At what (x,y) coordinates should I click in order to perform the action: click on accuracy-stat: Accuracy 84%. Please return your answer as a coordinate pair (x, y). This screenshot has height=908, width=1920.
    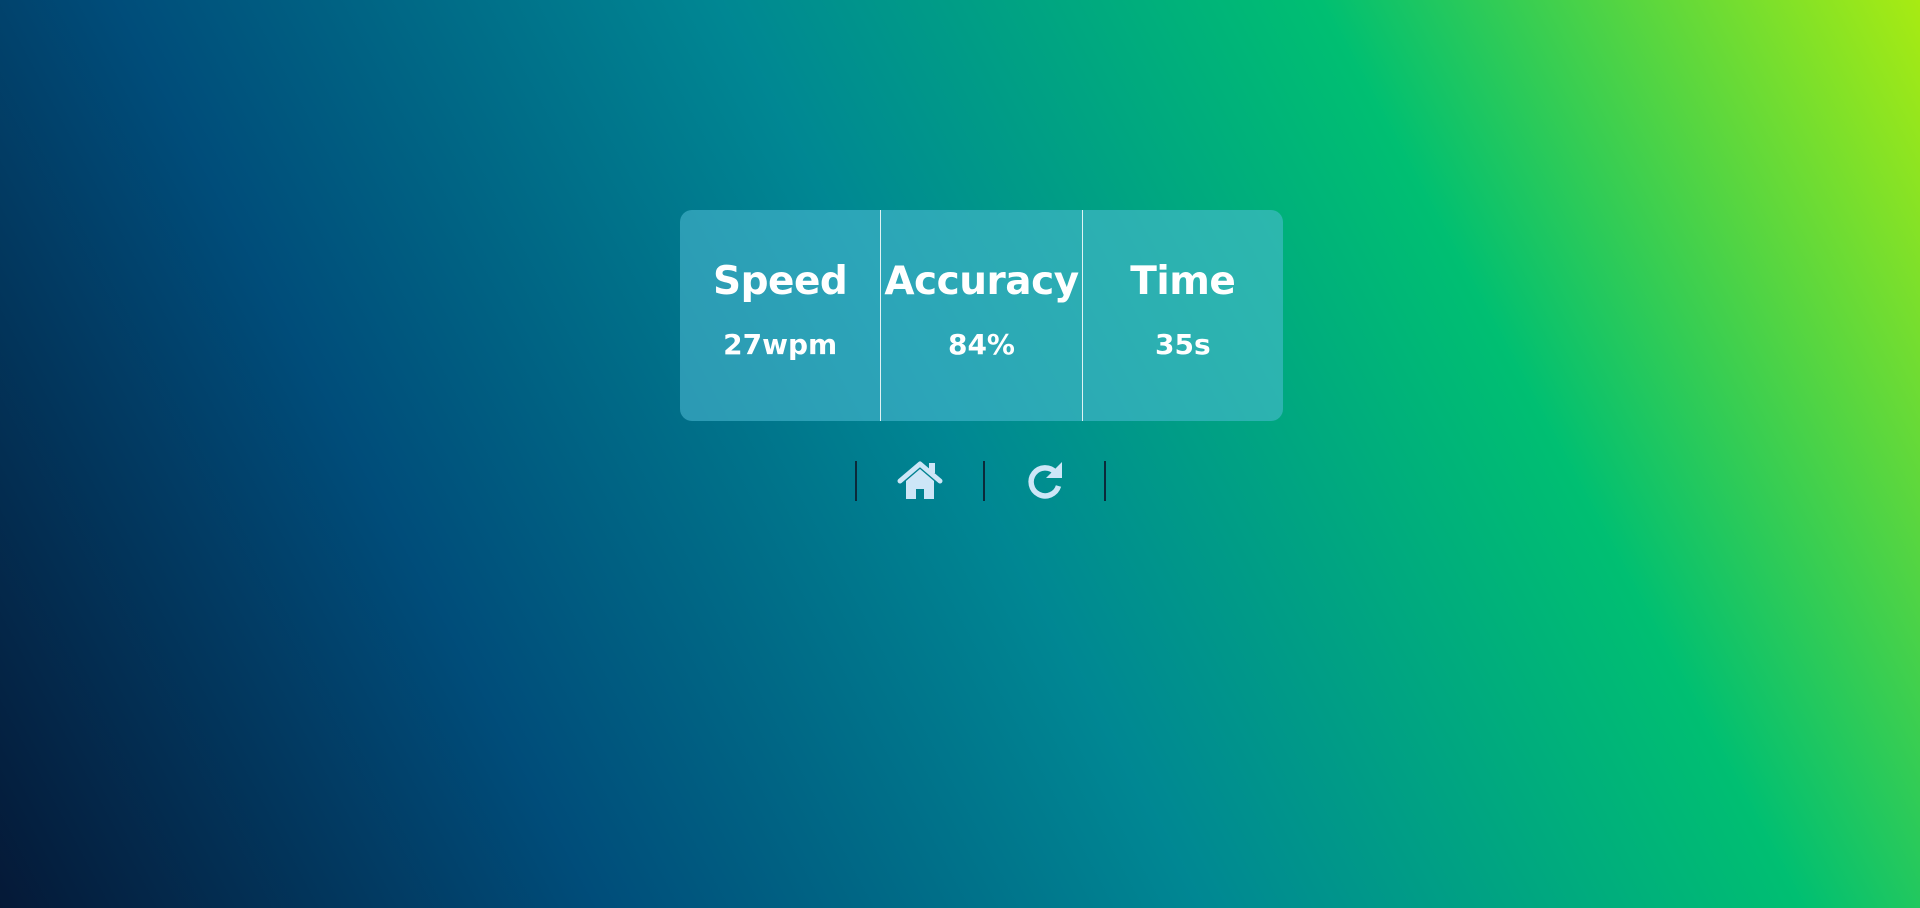
    Looking at the image, I should click on (980, 315).